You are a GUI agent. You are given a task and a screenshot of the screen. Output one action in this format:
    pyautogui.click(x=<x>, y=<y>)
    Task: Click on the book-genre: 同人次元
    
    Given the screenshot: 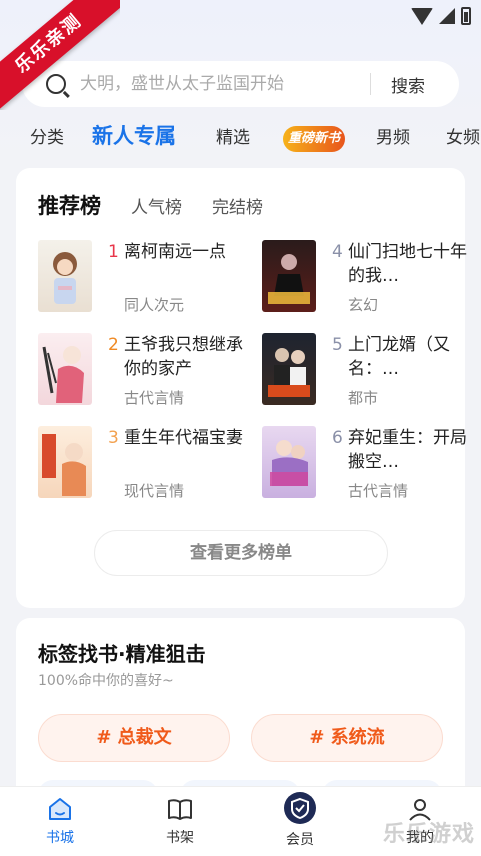 What is the action you would take?
    pyautogui.click(x=154, y=305)
    